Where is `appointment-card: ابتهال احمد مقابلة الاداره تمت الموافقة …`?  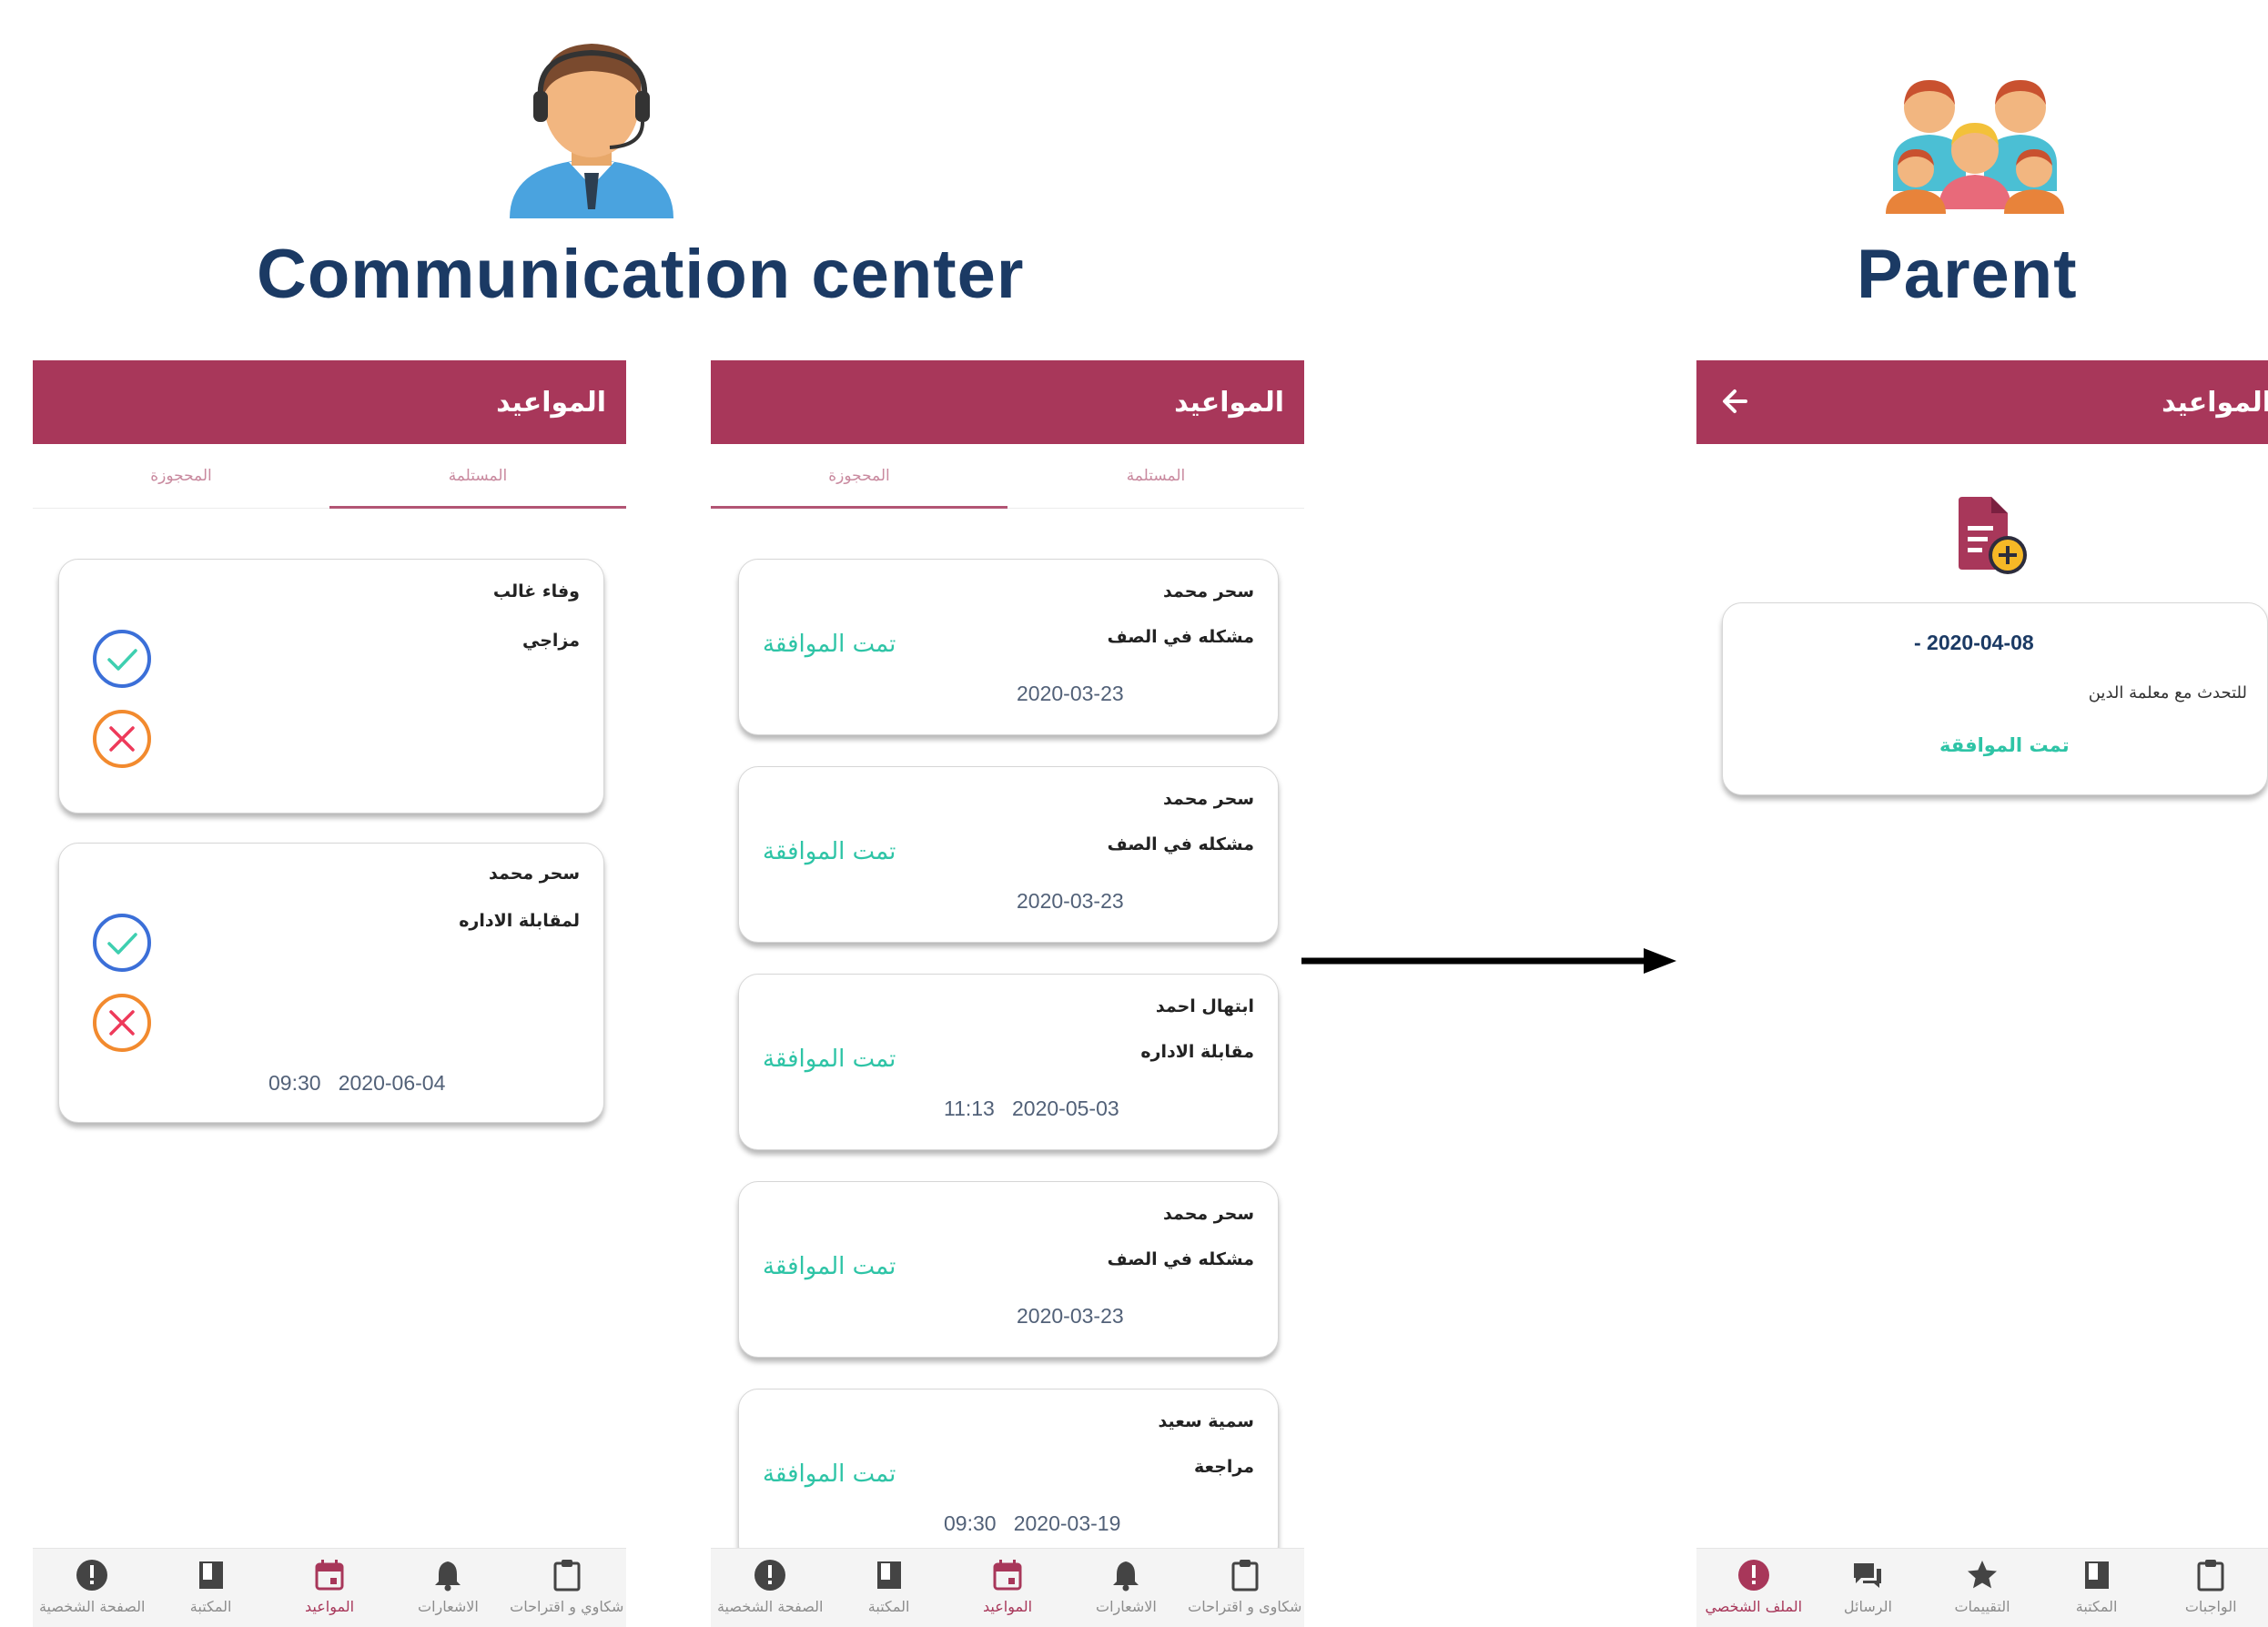 appointment-card: ابتهال احمد مقابلة الاداره تمت الموافقة … is located at coordinates (1008, 1062).